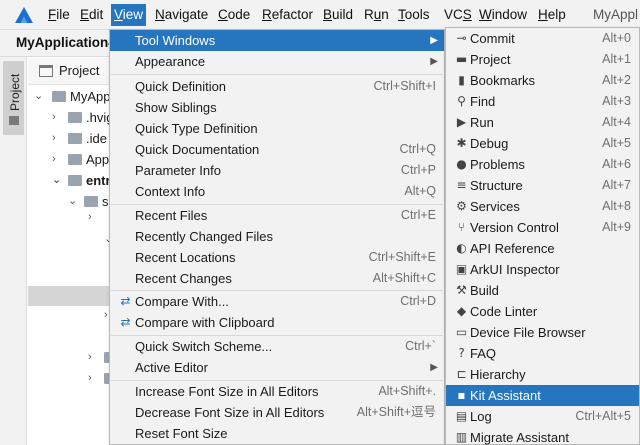  I want to click on hierarchy-icon: ⊏, so click(461, 374).